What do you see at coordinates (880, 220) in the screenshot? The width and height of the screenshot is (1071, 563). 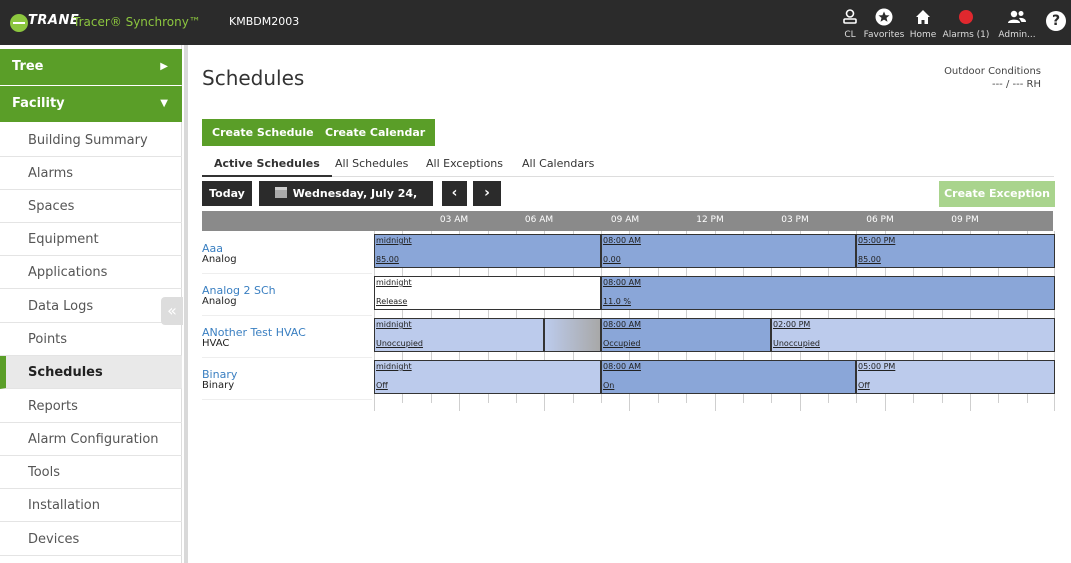 I see `hour-label: 06 PM` at bounding box center [880, 220].